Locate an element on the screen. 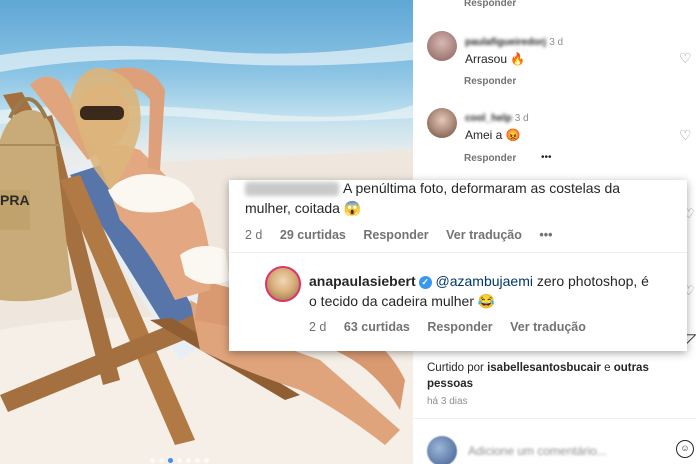 This screenshot has height=464, width=696. liked-by-user: isabellesantosbucair is located at coordinates (544, 368).